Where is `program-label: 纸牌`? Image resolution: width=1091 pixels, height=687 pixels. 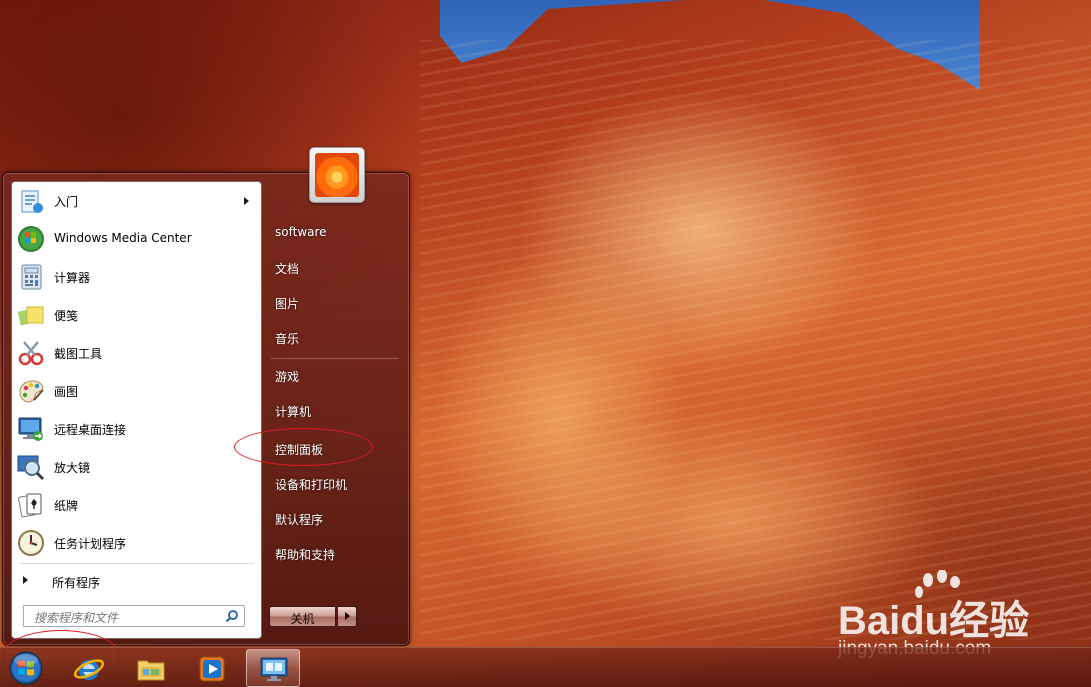 program-label: 纸牌 is located at coordinates (66, 506).